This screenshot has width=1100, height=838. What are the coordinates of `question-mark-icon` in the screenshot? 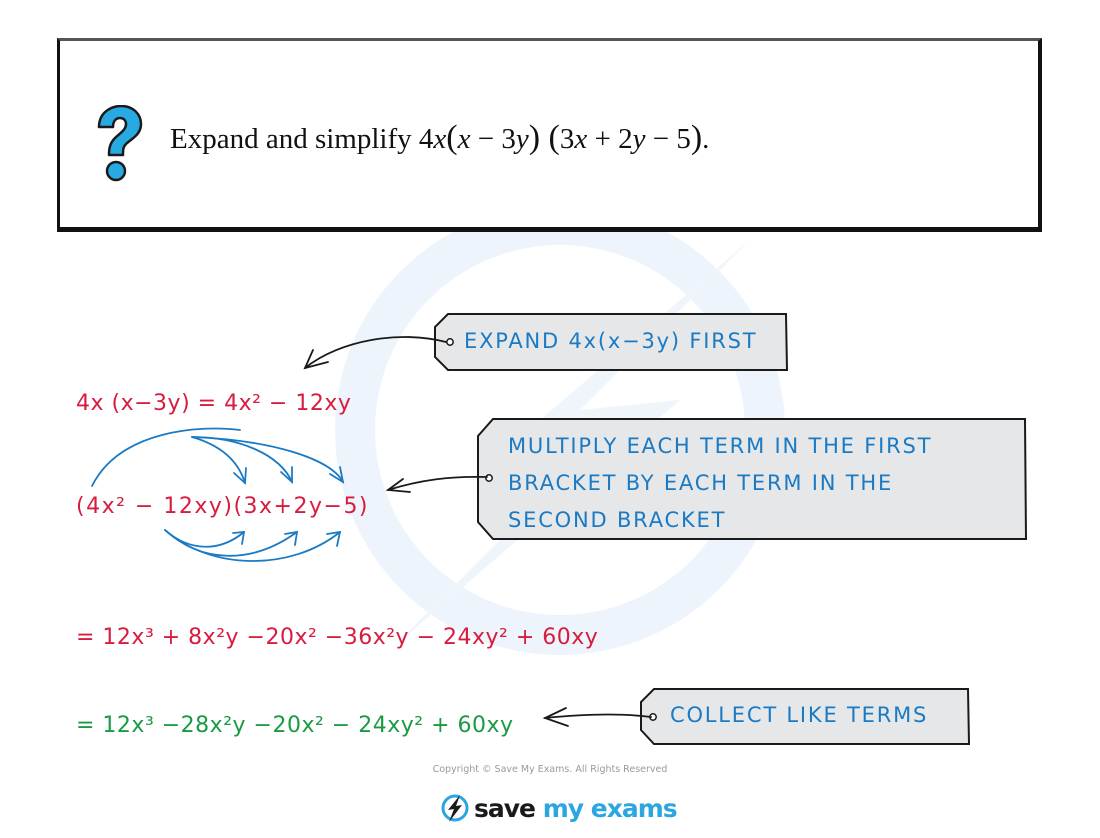 It's located at (120, 143).